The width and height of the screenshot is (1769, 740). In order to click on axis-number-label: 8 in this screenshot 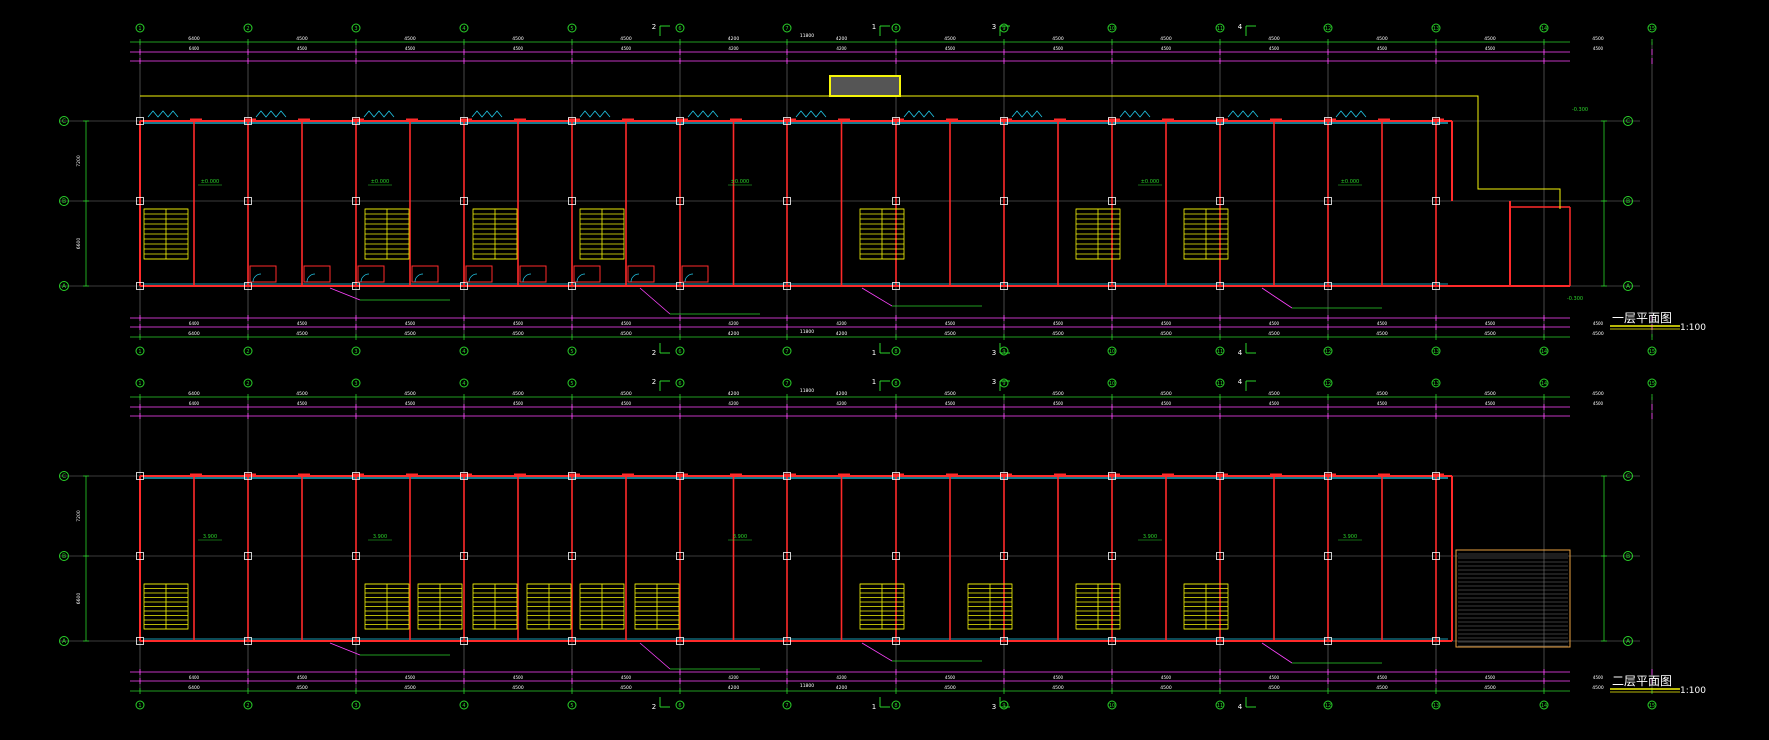, I will do `click(895, 384)`.